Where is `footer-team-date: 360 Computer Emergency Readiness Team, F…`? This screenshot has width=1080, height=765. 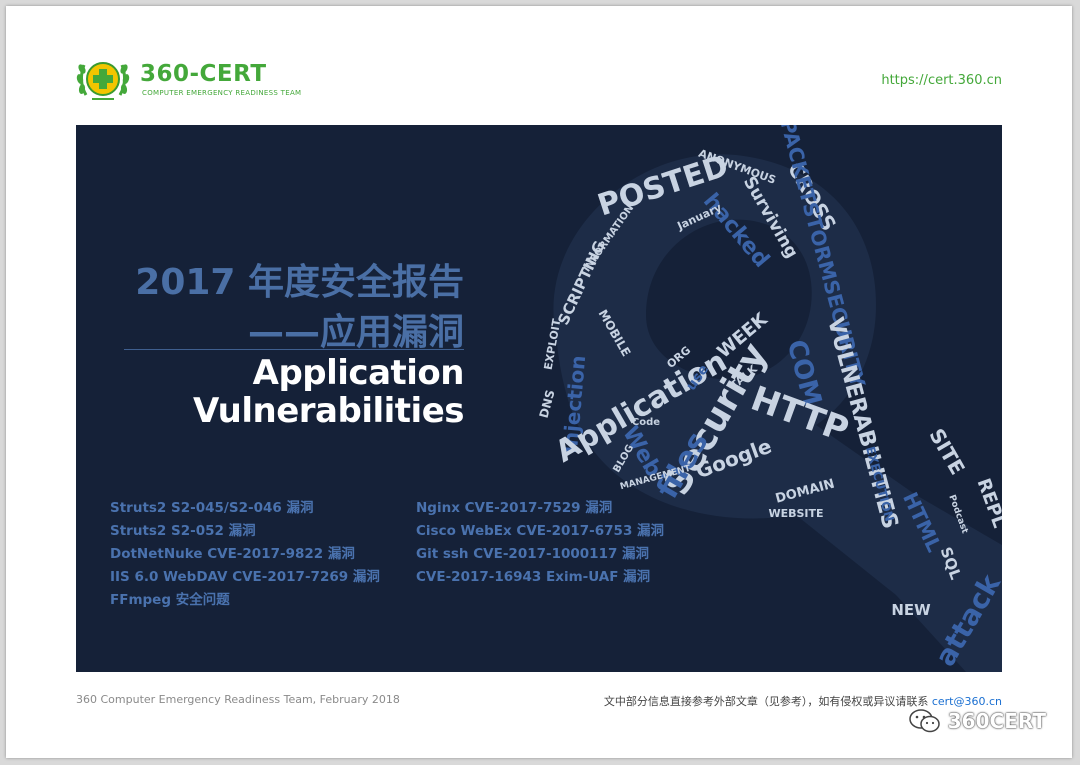
footer-team-date: 360 Computer Emergency Readiness Team, F… is located at coordinates (238, 699).